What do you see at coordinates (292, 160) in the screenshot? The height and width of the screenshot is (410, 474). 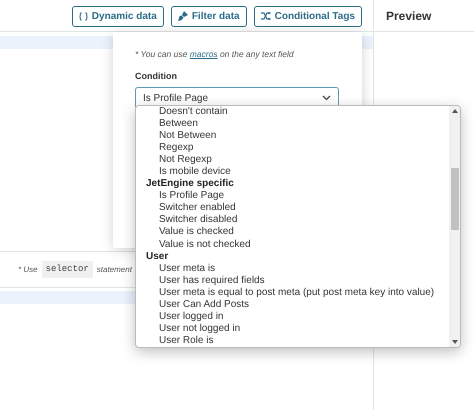 I see `dropdown-option: Not Regexp` at bounding box center [292, 160].